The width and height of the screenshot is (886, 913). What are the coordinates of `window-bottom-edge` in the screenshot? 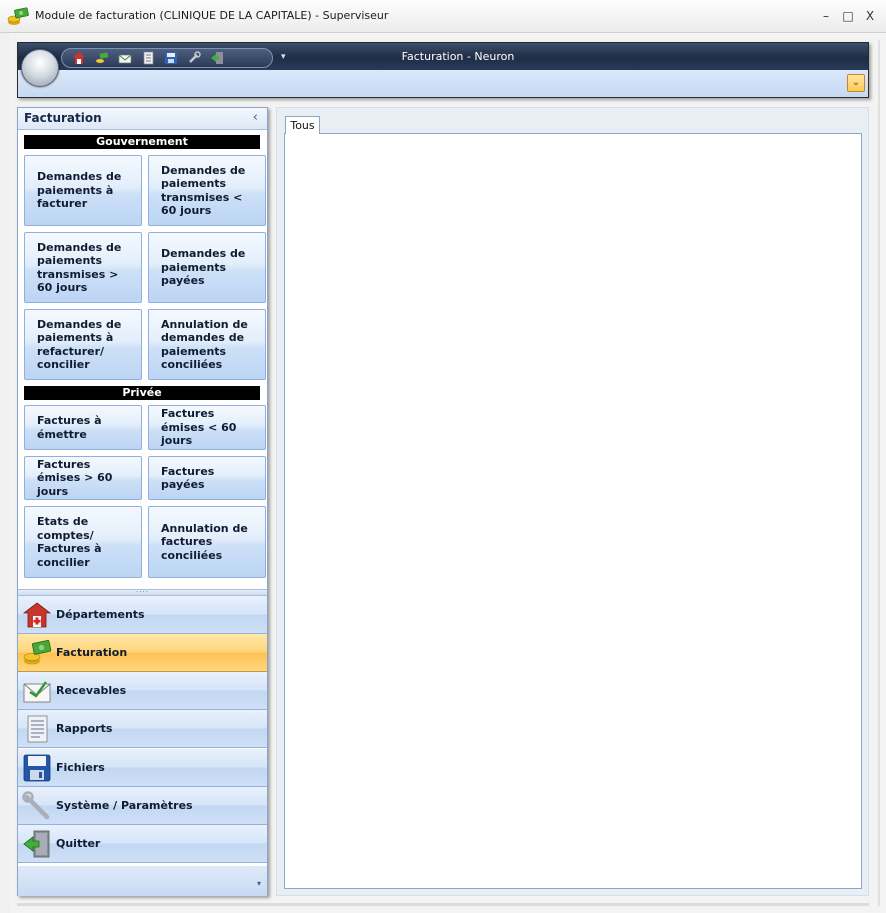 It's located at (443, 904).